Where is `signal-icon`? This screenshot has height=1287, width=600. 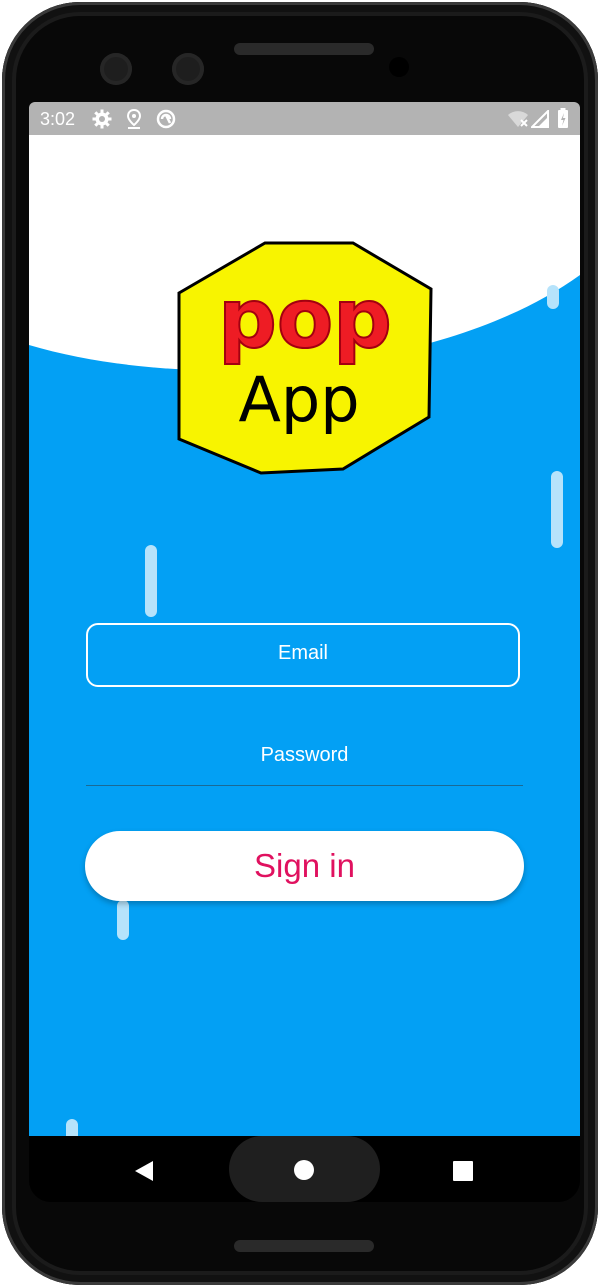 signal-icon is located at coordinates (540, 119).